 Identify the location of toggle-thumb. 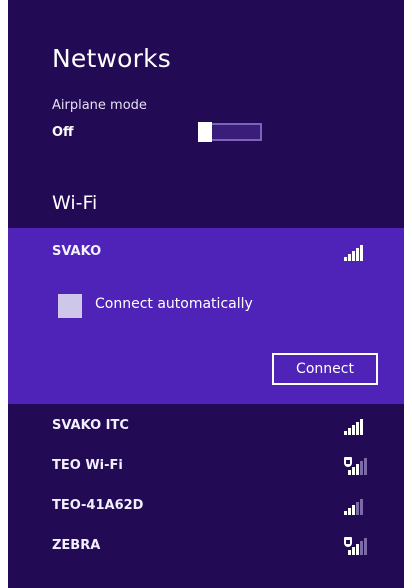
(205, 132).